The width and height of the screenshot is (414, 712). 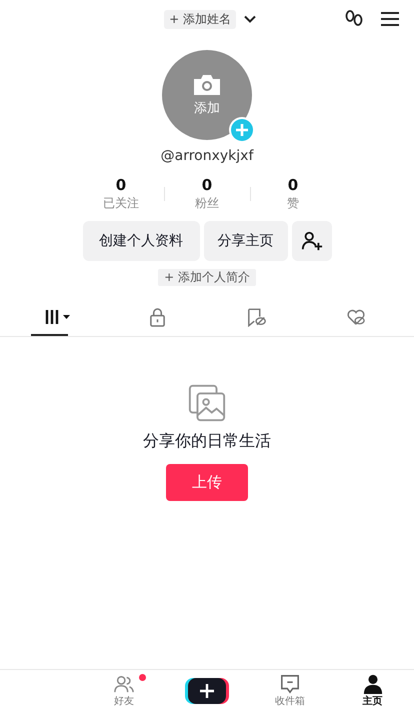 What do you see at coordinates (290, 684) in the screenshot?
I see `message-icon` at bounding box center [290, 684].